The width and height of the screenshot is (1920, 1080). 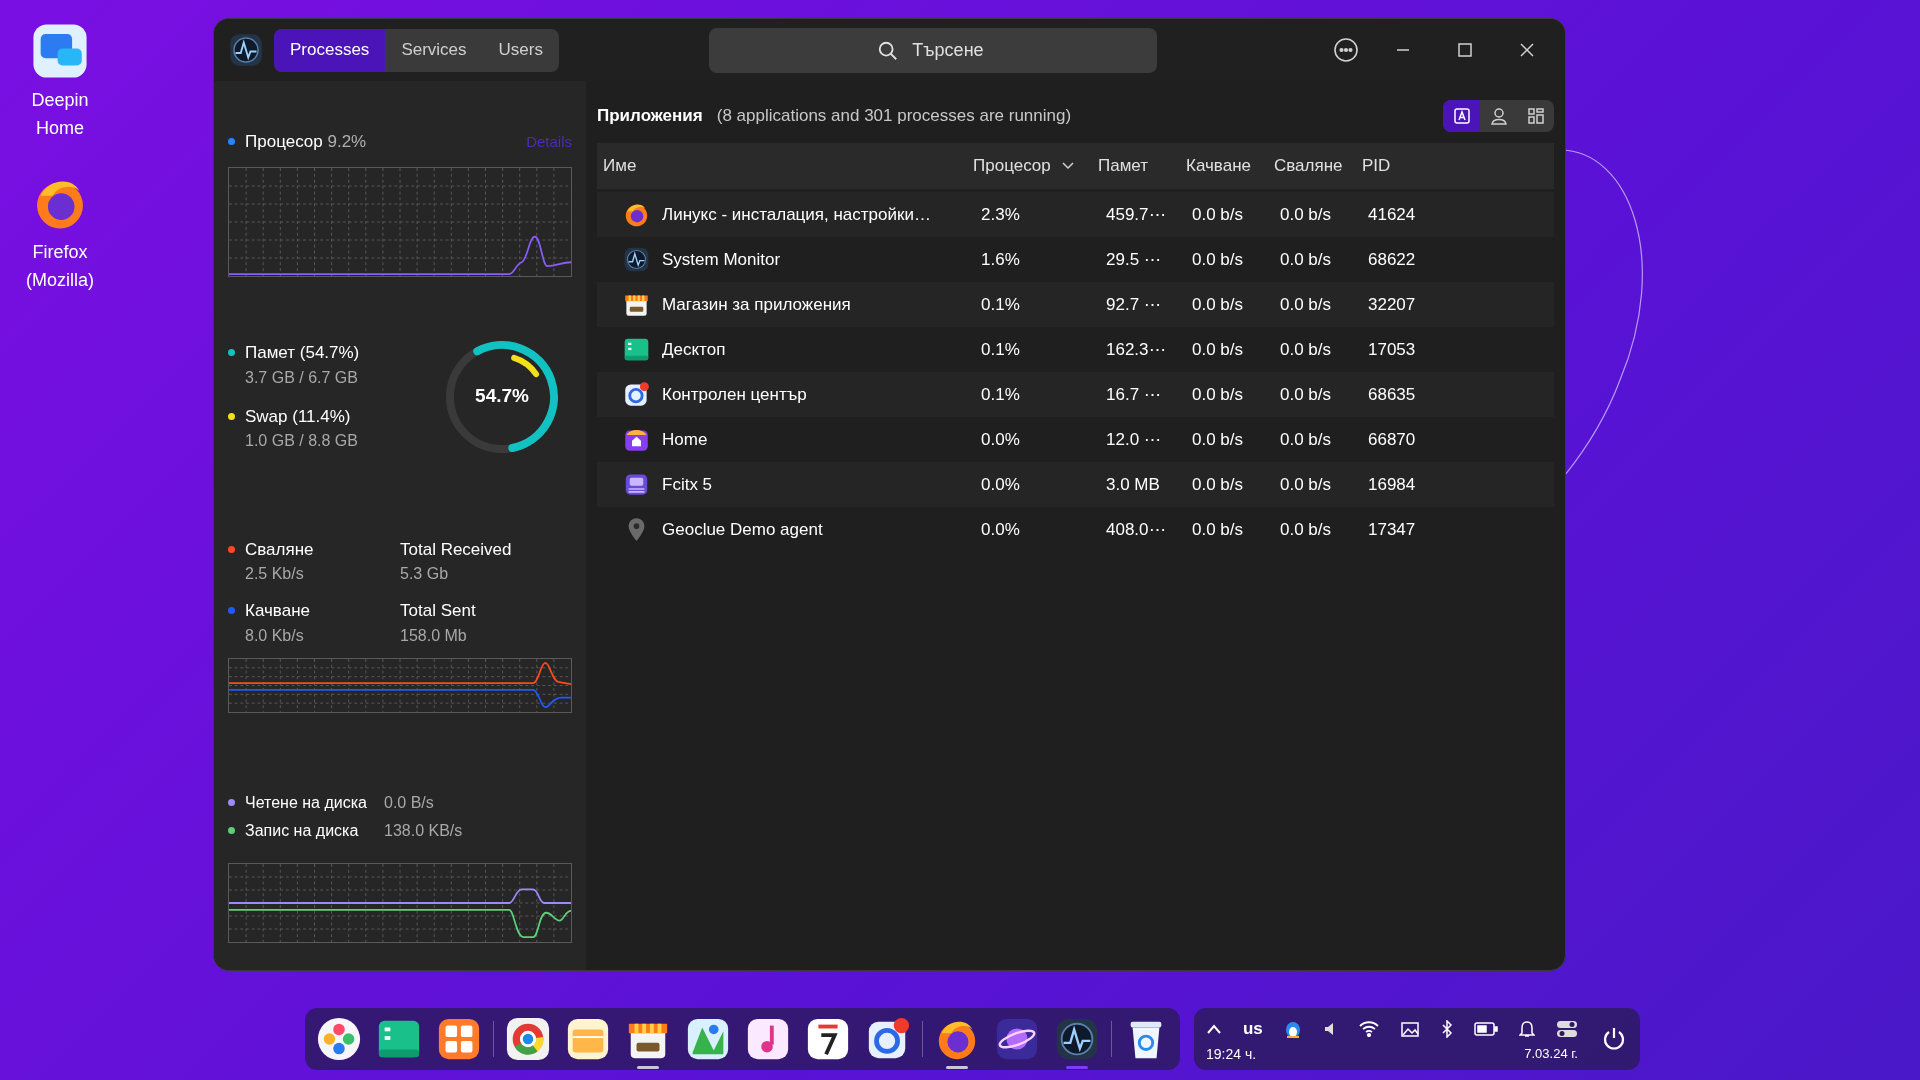 What do you see at coordinates (330, 50) in the screenshot?
I see `tab: Processes` at bounding box center [330, 50].